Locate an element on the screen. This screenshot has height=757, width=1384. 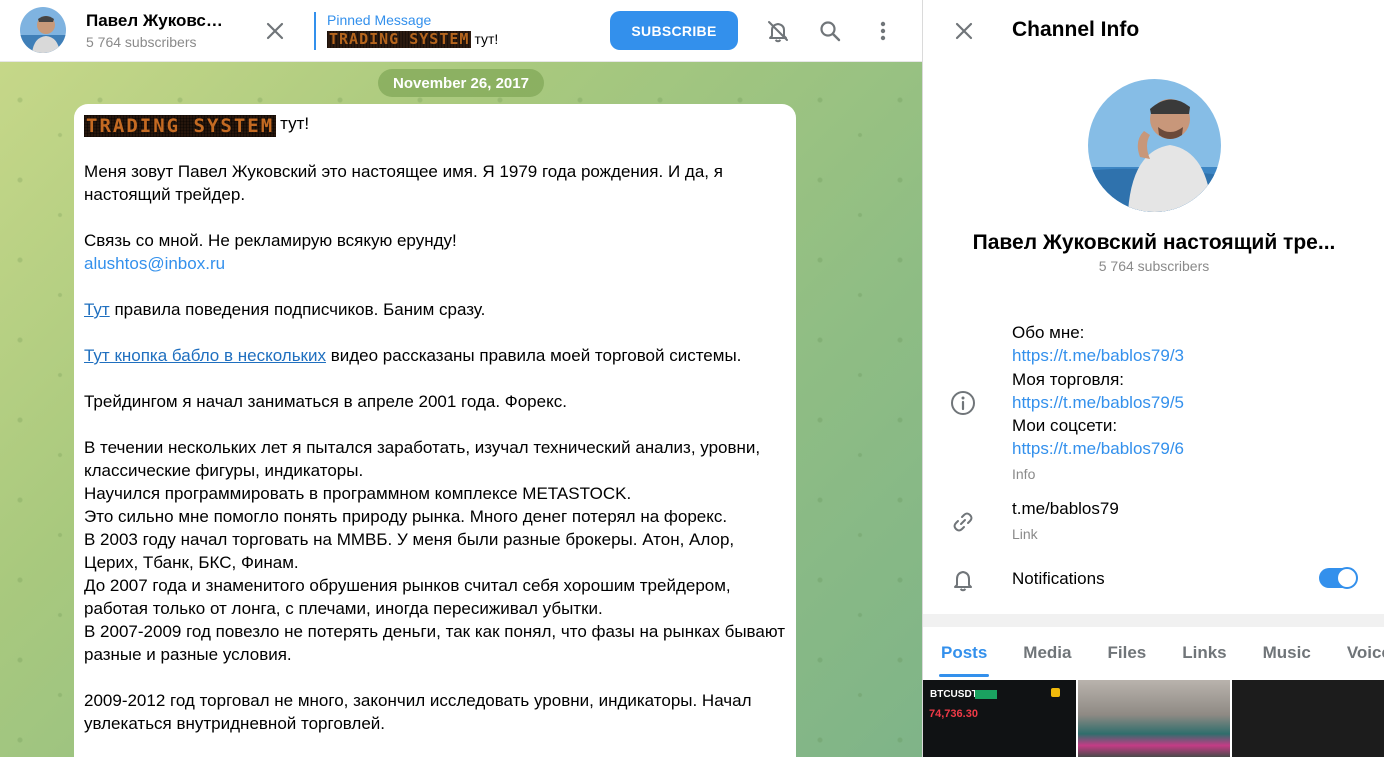
post-thumbnail: BTCUSDT 74,736.30 is located at coordinates (999, 718).